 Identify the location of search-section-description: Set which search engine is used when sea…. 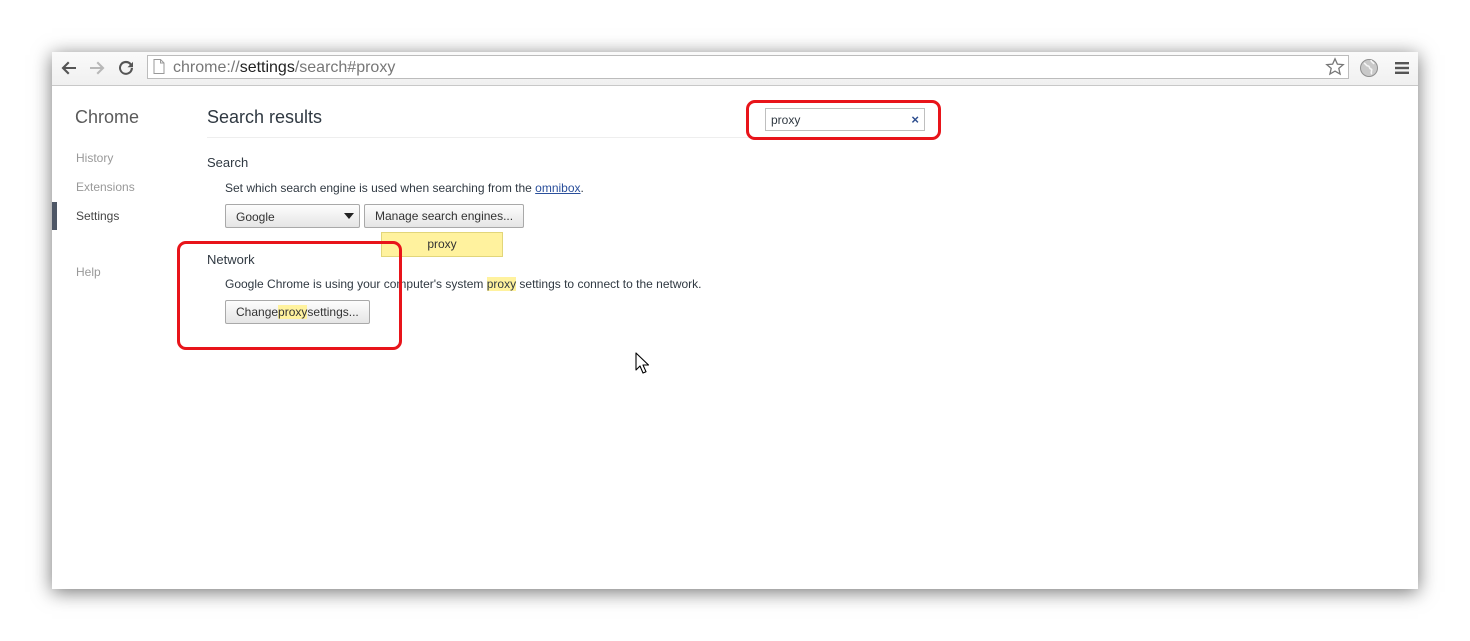
(404, 188).